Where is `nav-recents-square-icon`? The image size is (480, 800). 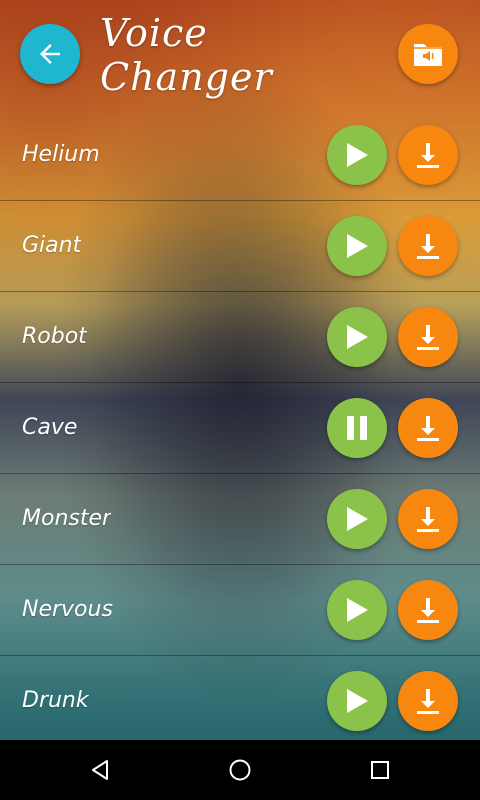 nav-recents-square-icon is located at coordinates (380, 770).